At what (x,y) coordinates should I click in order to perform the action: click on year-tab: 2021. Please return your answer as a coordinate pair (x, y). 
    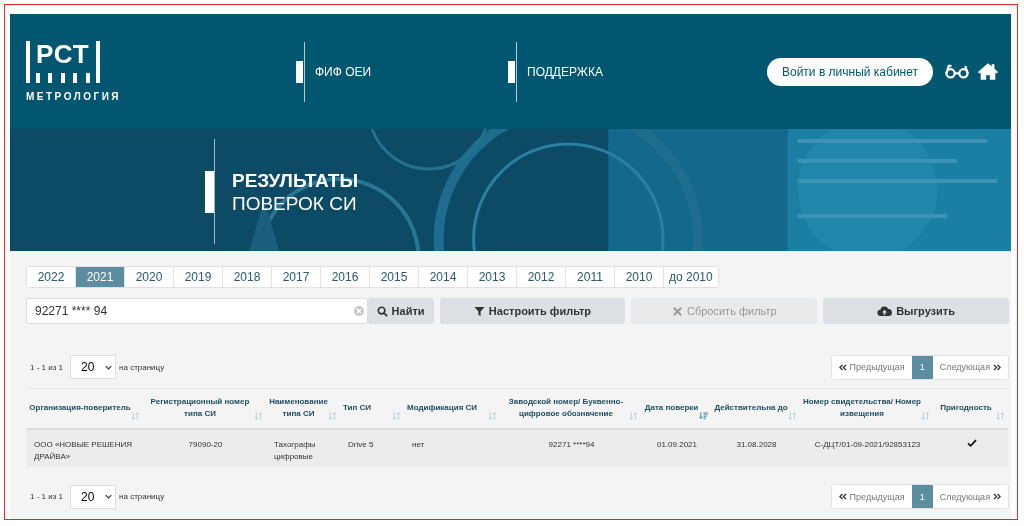
    Looking at the image, I should click on (100, 277).